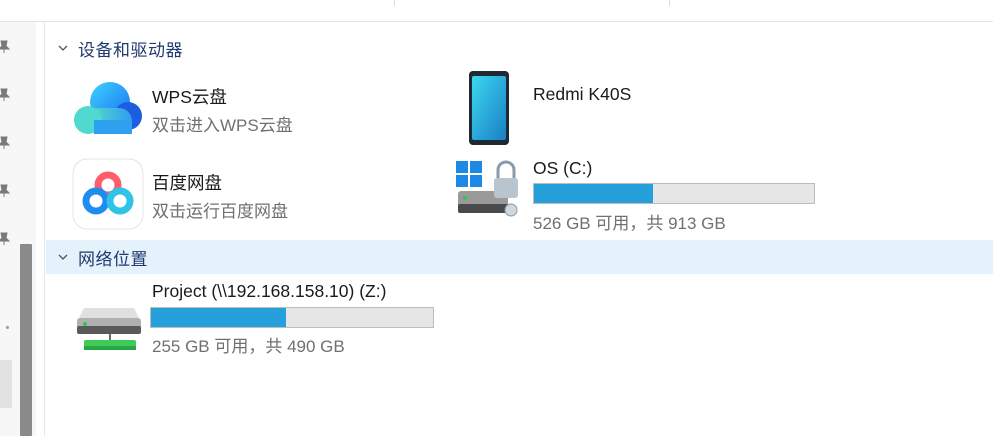 This screenshot has height=436, width=993. What do you see at coordinates (563, 168) in the screenshot?
I see `drive-name: OS (C:)` at bounding box center [563, 168].